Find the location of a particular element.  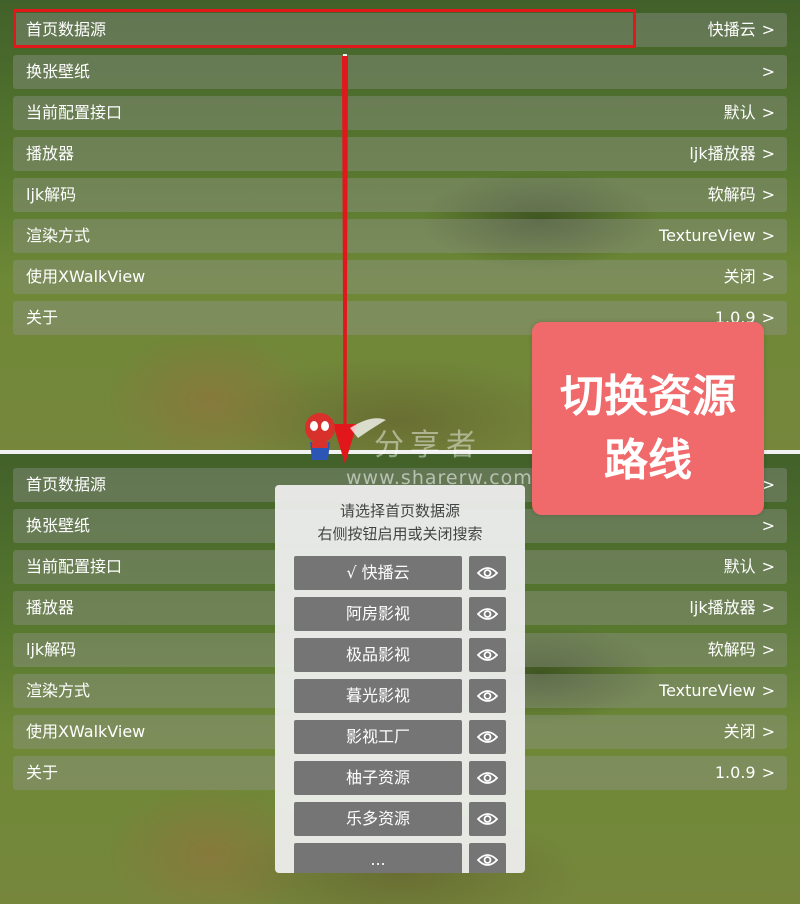

badge-line-2: 路线 is located at coordinates (648, 460).